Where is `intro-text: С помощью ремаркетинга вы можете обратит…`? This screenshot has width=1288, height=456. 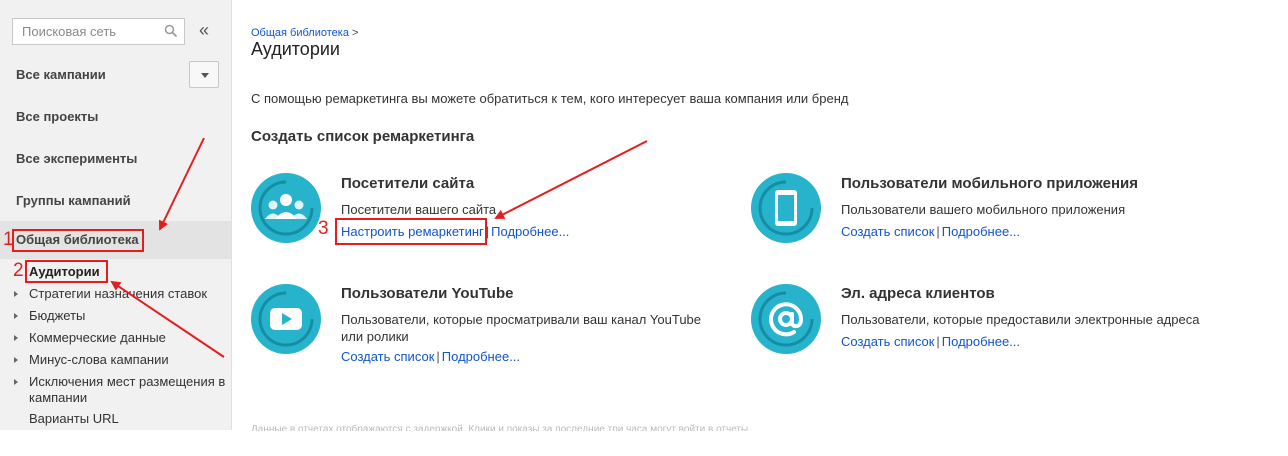 intro-text: С помощью ремаркетинга вы можете обратит… is located at coordinates (550, 98).